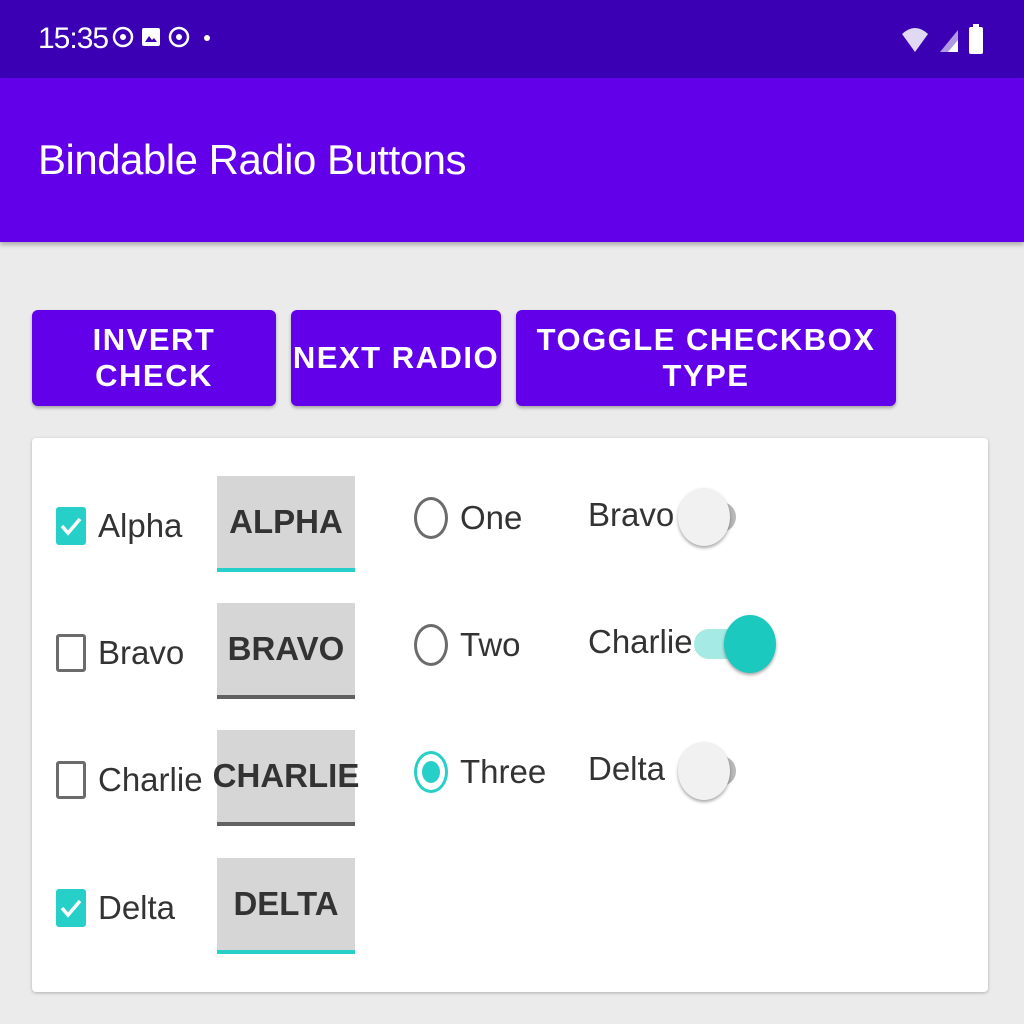 This screenshot has width=1024, height=1024. Describe the element at coordinates (286, 524) in the screenshot. I see `toggle-button-alpha: ALPHA` at that location.